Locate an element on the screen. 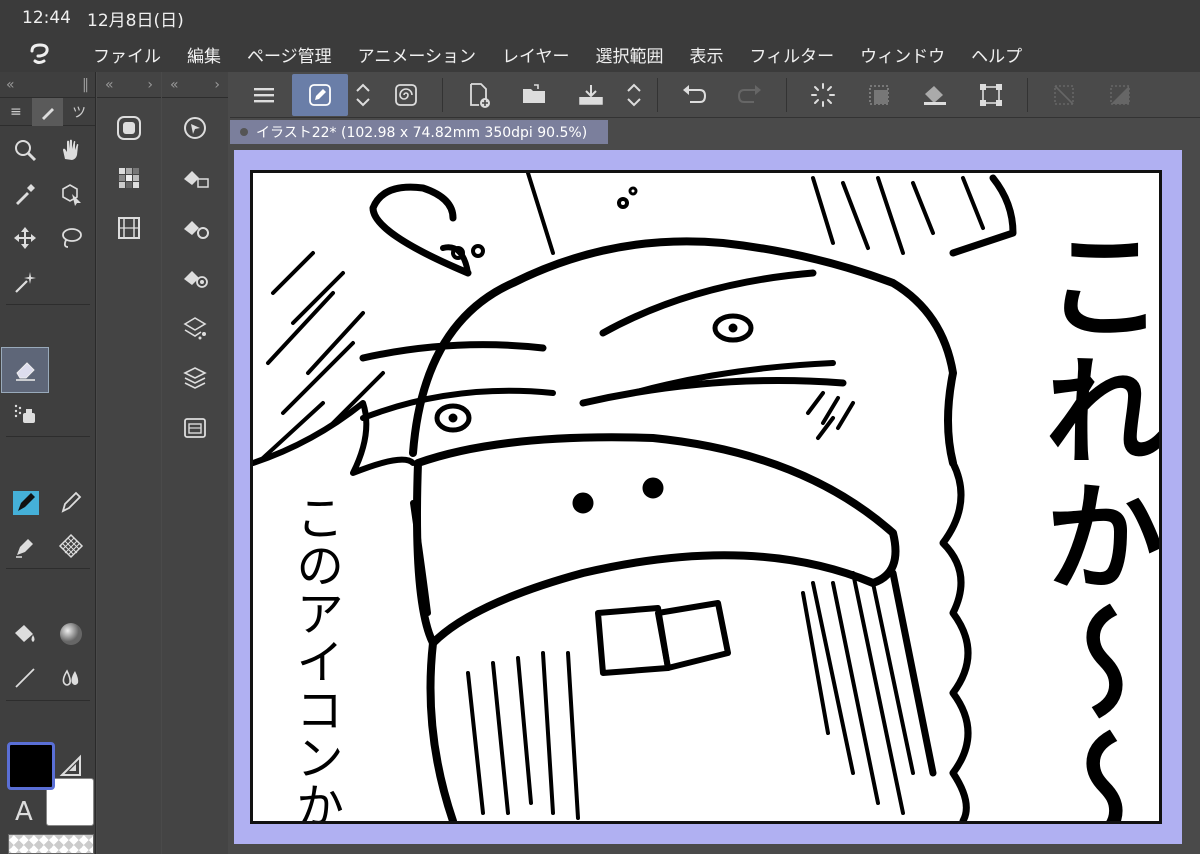 The height and width of the screenshot is (854, 1200). canvas-tab-title: イラスト22* (102.98 x 74.82mm 350dpi 90.5%) is located at coordinates (422, 133).